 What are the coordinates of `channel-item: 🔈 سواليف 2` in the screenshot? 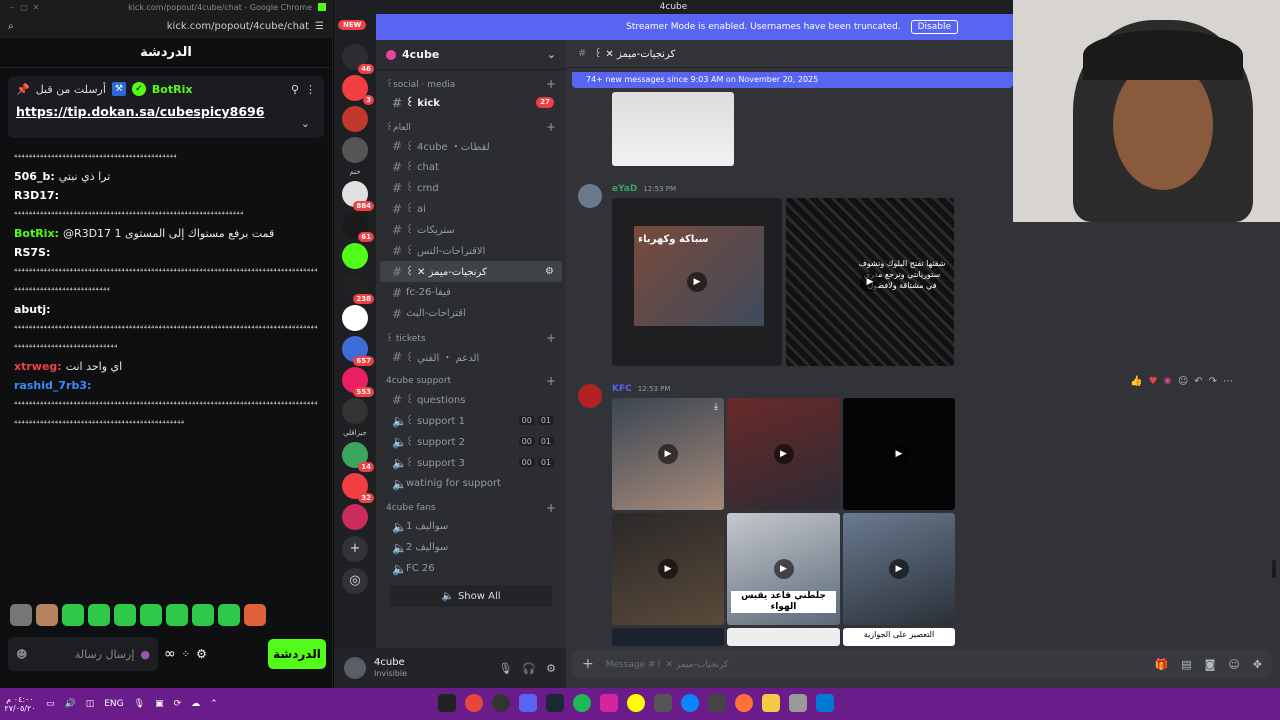 It's located at (471, 547).